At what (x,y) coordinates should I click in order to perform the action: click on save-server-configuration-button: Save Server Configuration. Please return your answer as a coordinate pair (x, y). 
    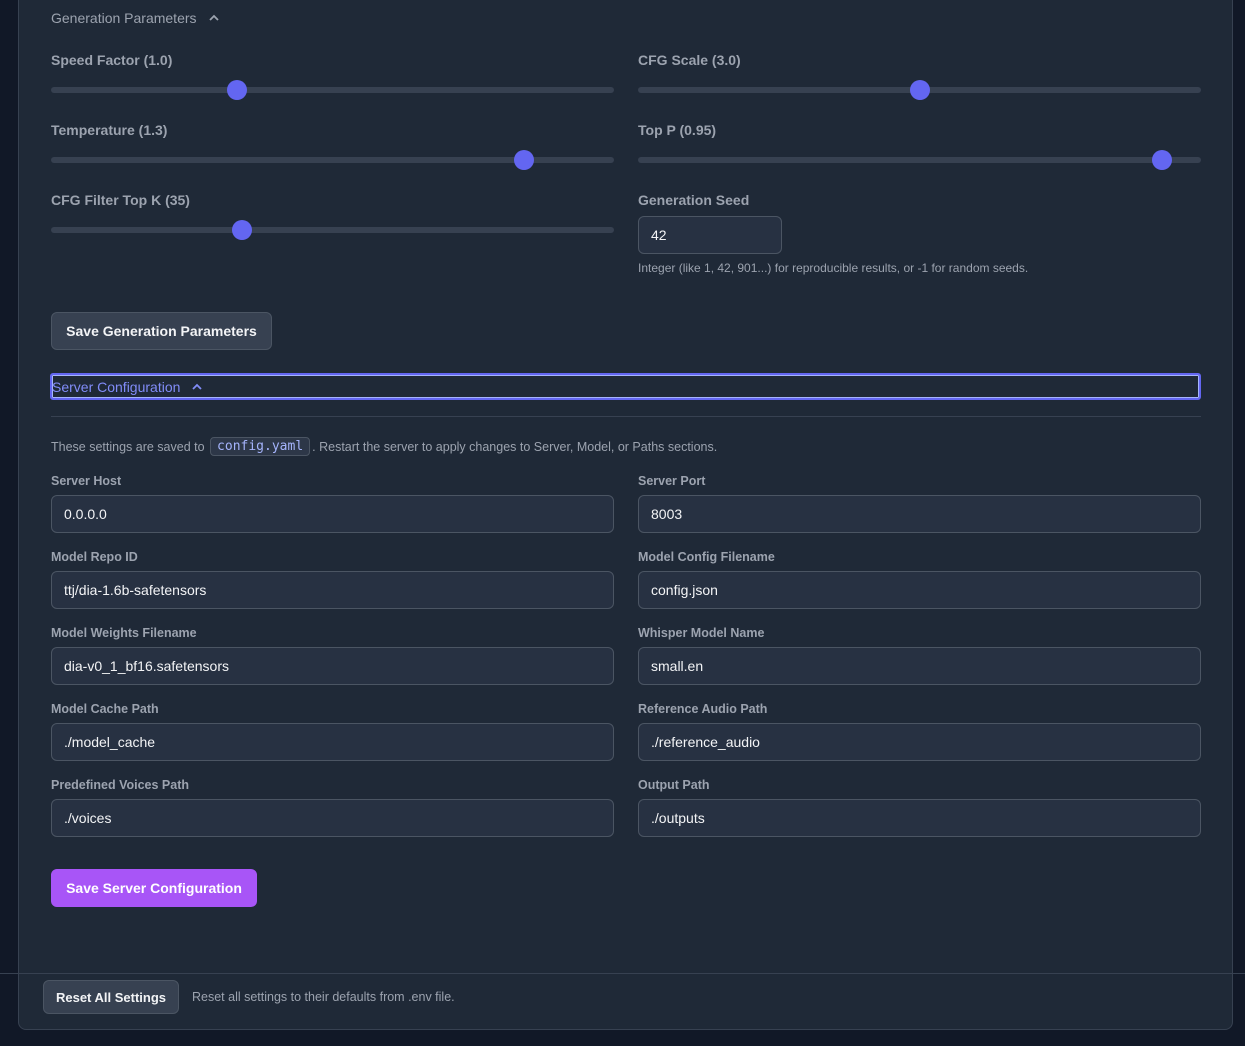
    Looking at the image, I should click on (154, 888).